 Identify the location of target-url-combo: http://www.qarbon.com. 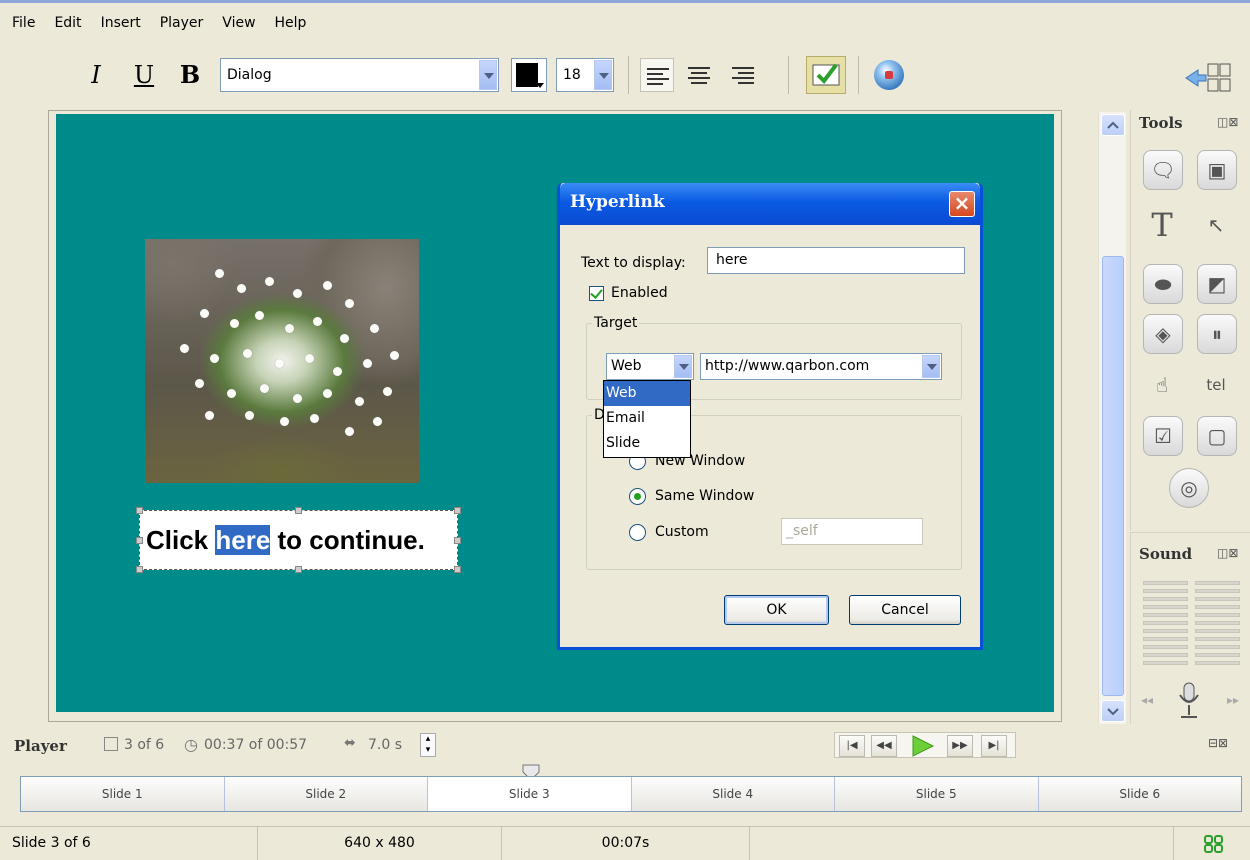
(821, 366).